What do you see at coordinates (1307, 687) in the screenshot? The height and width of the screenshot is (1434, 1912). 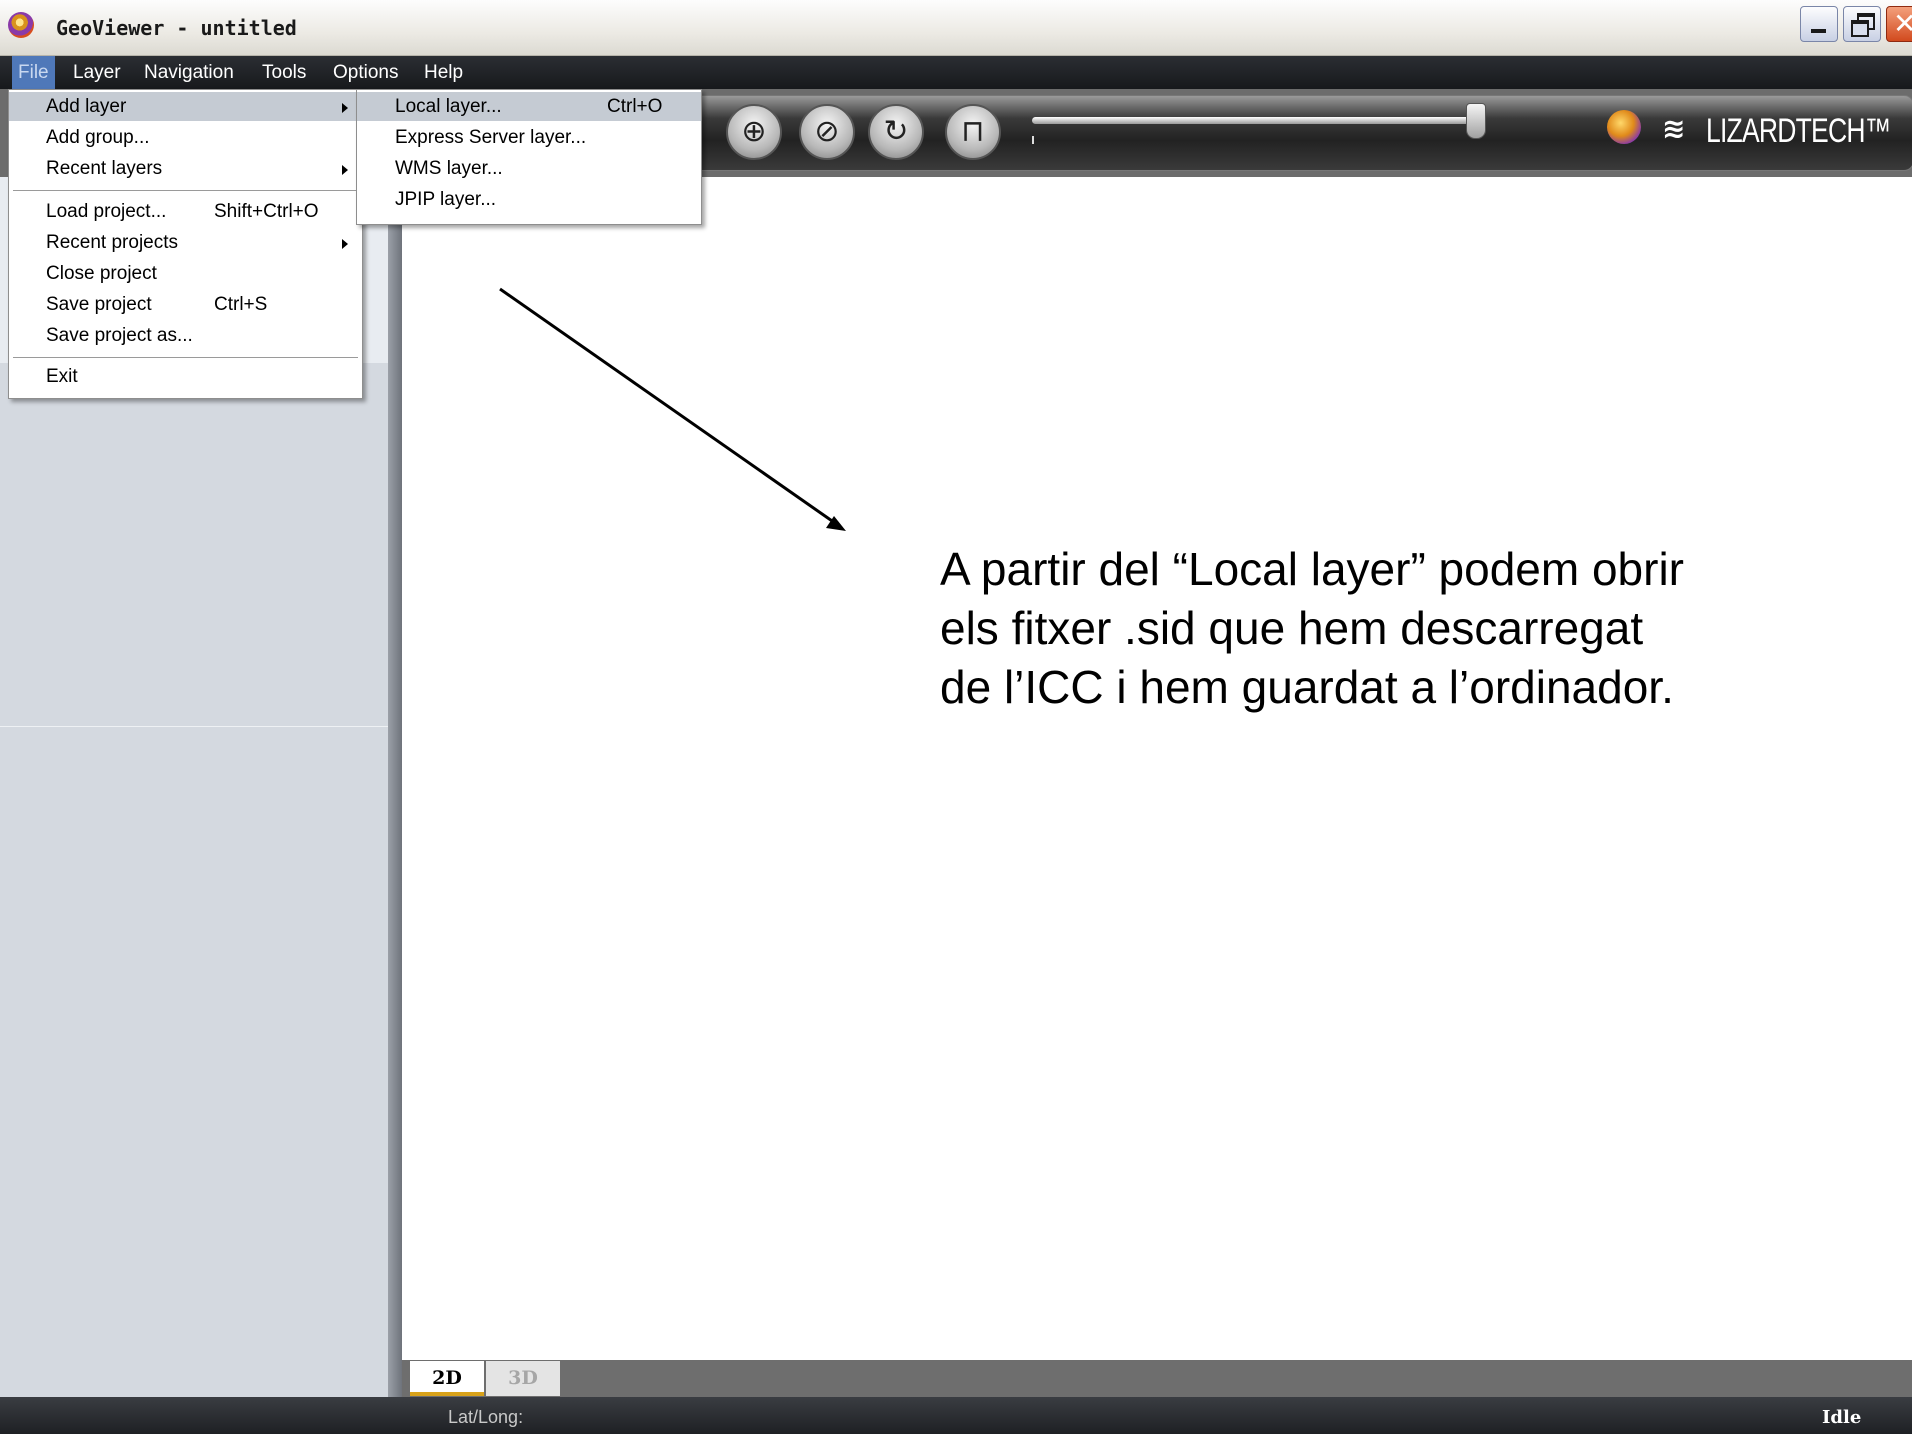 I see `annotation-line: de l’ICC i hem guardat a l’ordinador.` at bounding box center [1307, 687].